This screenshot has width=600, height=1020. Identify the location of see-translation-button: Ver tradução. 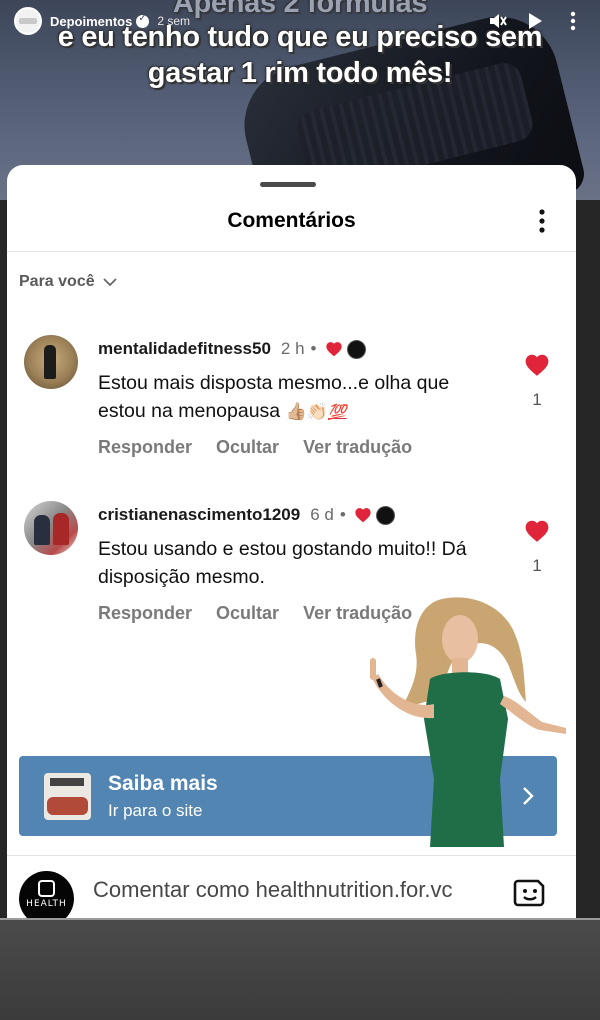
(357, 447).